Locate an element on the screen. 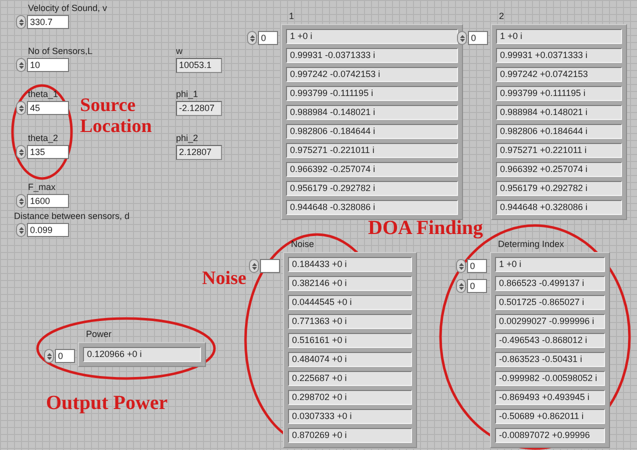  array-element: 0.0444545 +0 i is located at coordinates (350, 302).